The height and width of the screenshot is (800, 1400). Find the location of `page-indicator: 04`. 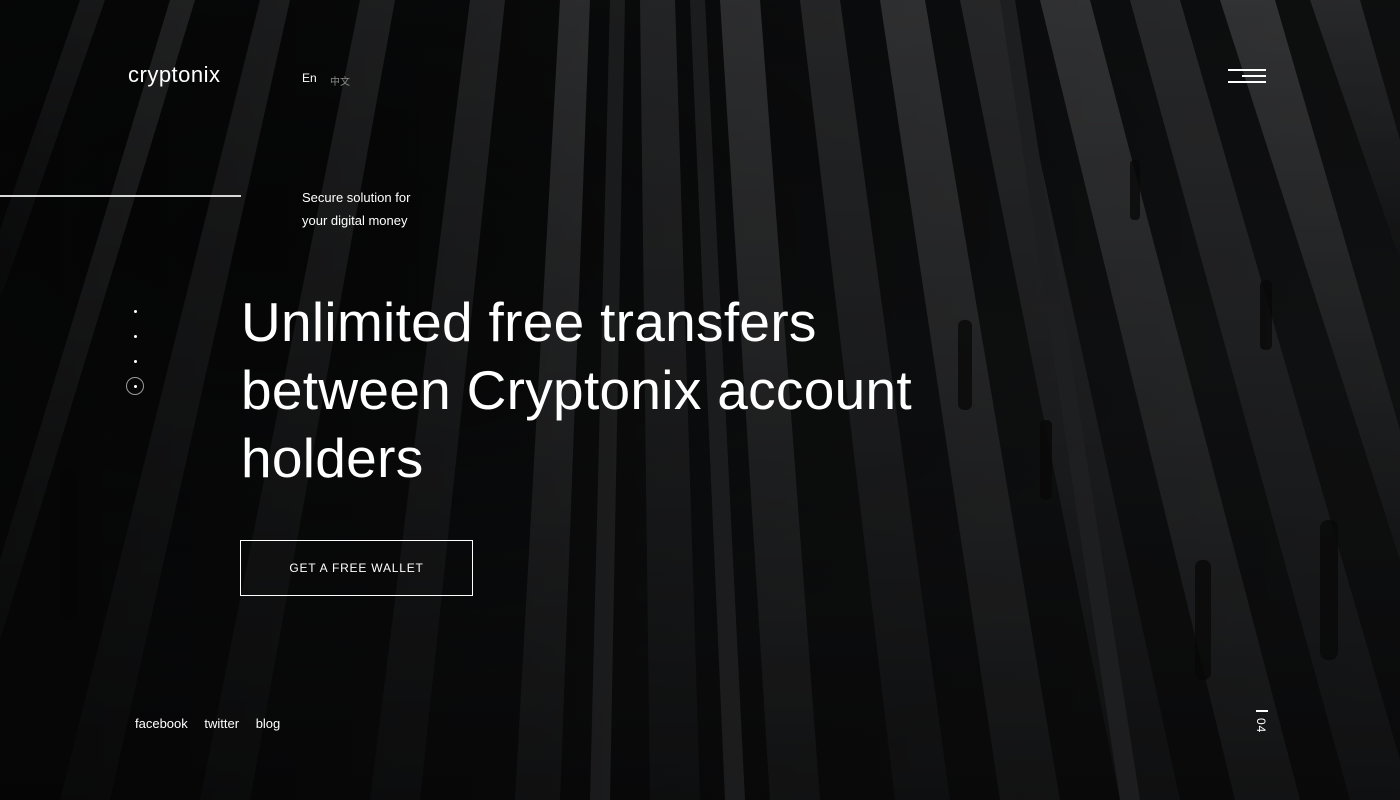

page-indicator: 04 is located at coordinates (1262, 730).